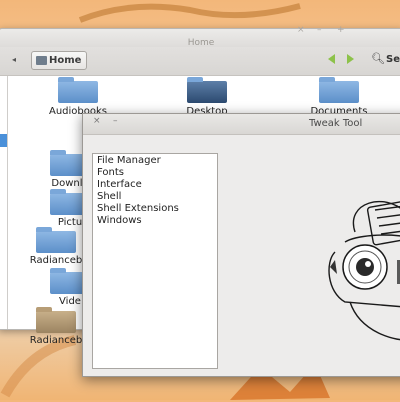  Describe the element at coordinates (350, 59) in the screenshot. I see `nav-forward-arrow-icon` at that location.